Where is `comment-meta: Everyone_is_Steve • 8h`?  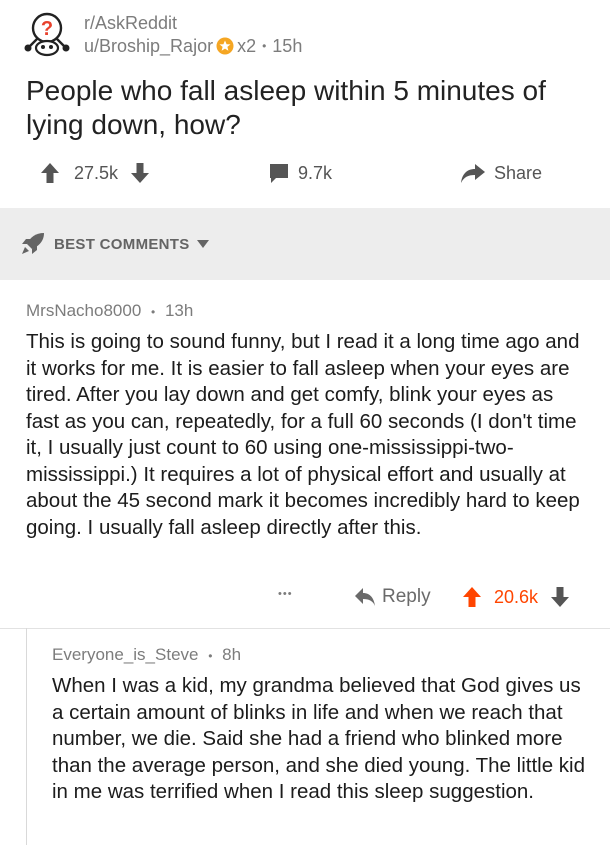 comment-meta: Everyone_is_Steve • 8h is located at coordinates (322, 655).